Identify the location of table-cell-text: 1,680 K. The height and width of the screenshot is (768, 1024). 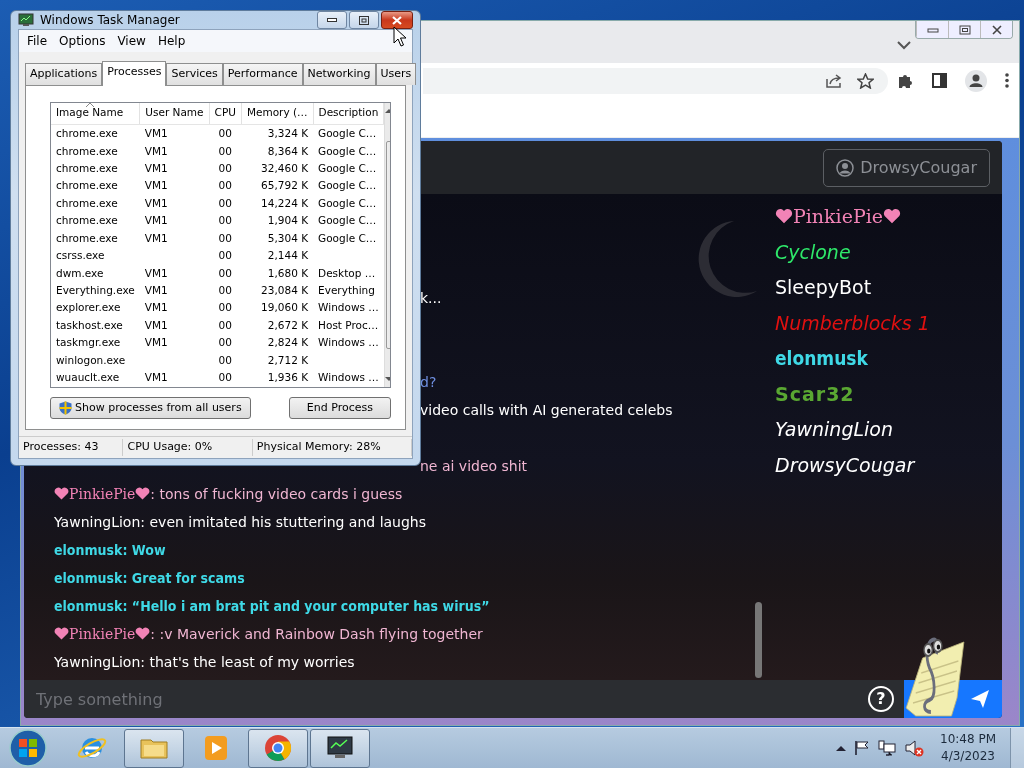
(288, 273).